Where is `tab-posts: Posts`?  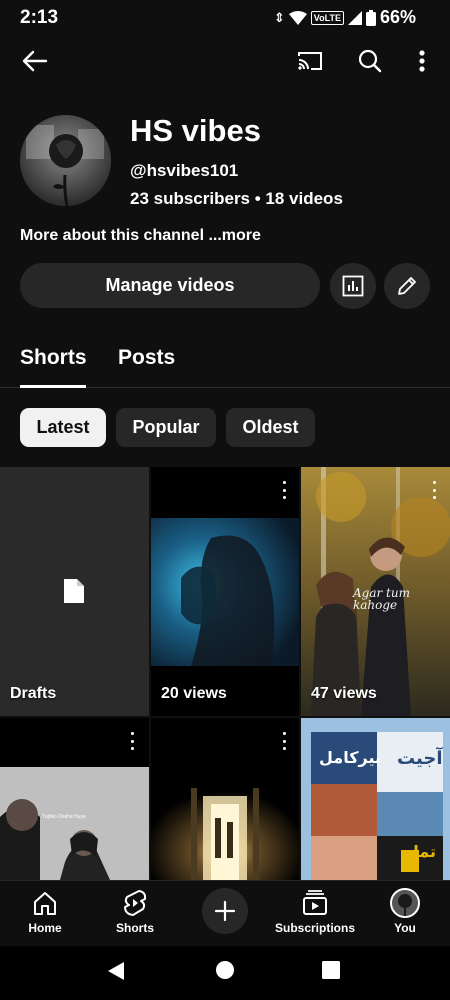 tab-posts: Posts is located at coordinates (146, 358).